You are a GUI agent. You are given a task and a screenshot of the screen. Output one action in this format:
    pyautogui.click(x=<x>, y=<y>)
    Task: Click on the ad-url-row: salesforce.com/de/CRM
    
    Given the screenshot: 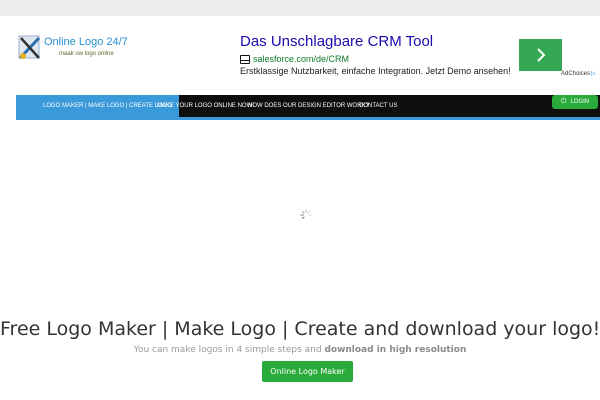 What is the action you would take?
    pyautogui.click(x=294, y=59)
    